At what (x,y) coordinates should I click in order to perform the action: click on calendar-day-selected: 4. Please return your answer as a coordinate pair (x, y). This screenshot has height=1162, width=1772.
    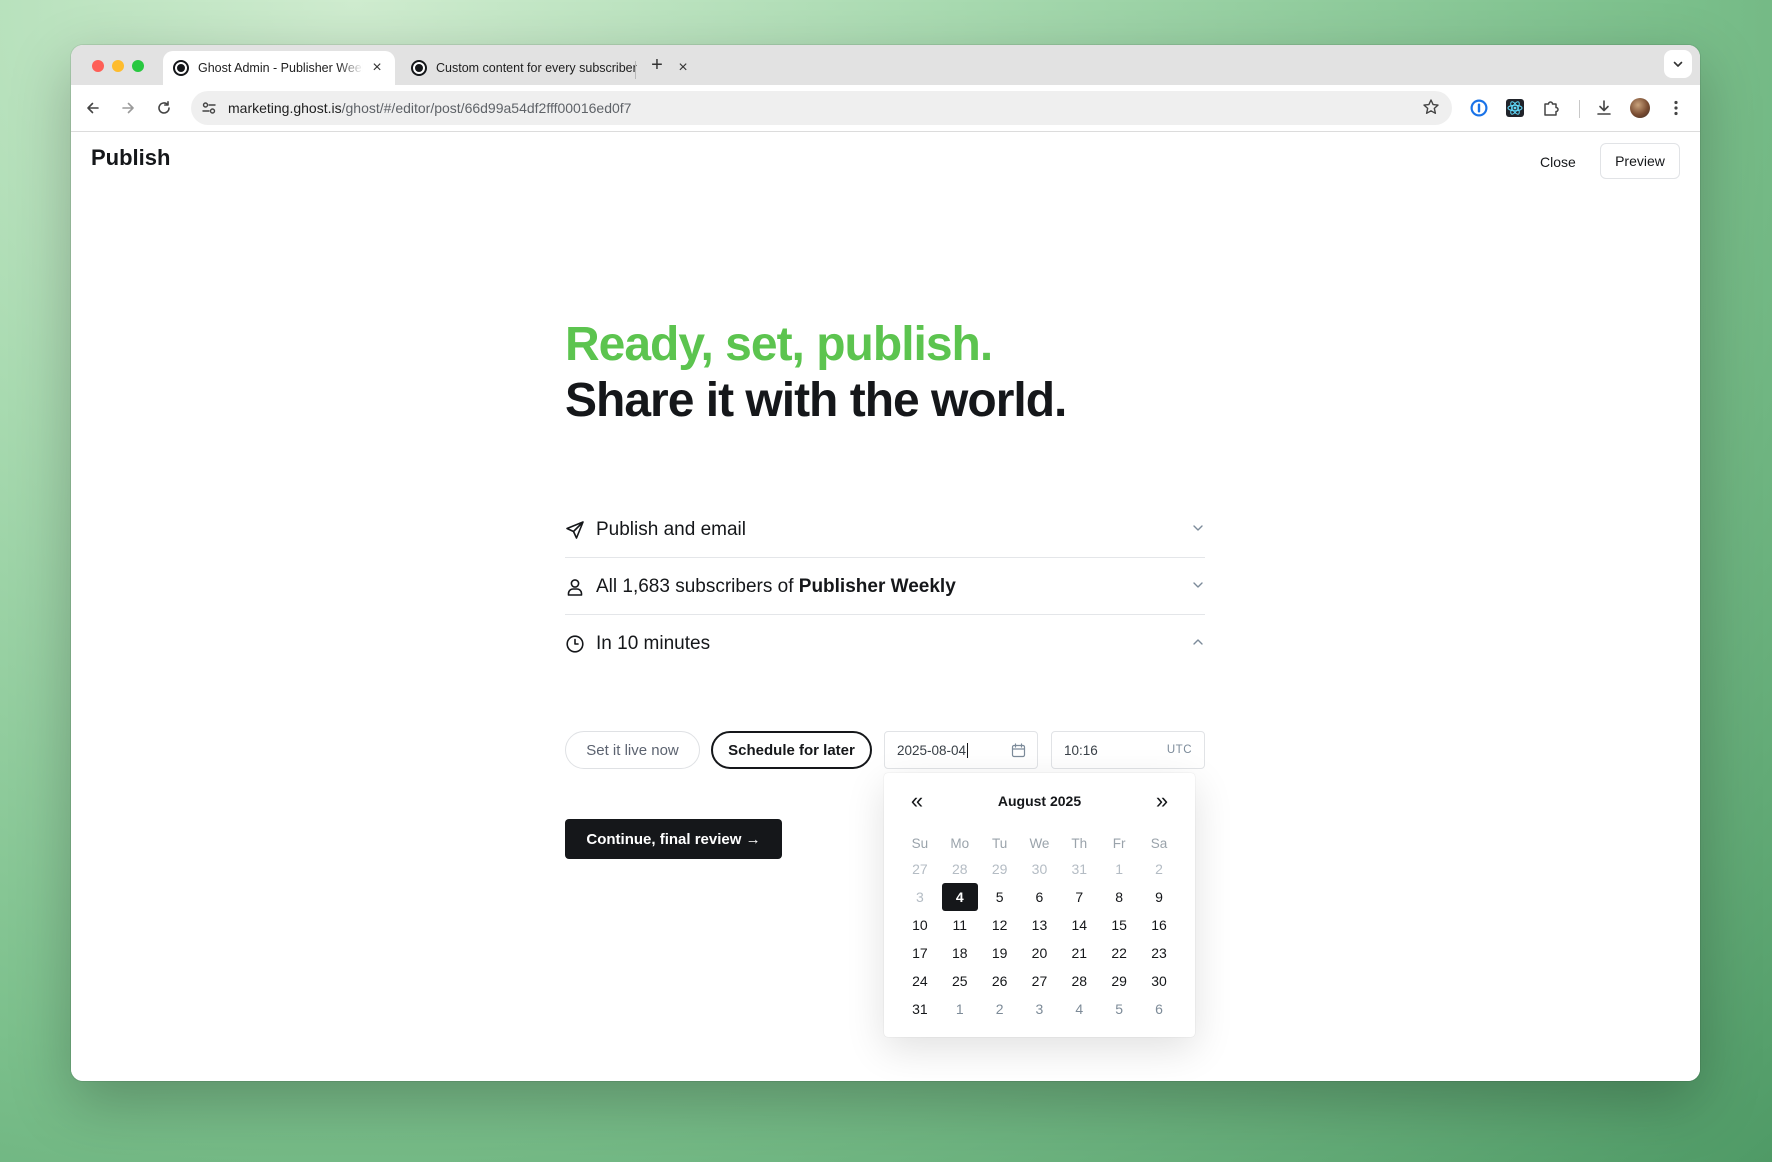
    Looking at the image, I should click on (959, 897).